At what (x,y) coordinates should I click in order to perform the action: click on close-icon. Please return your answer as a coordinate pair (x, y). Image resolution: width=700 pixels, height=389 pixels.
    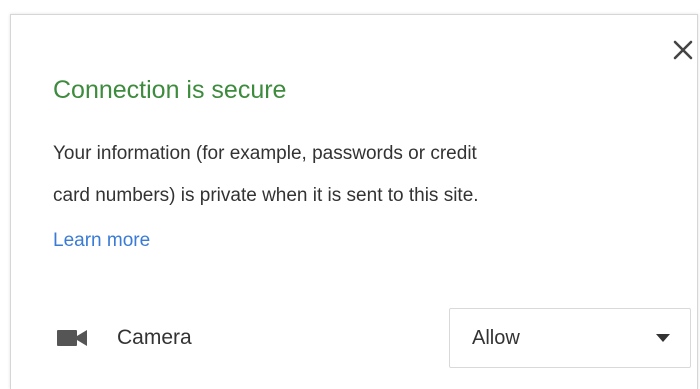
    Looking at the image, I should click on (683, 50).